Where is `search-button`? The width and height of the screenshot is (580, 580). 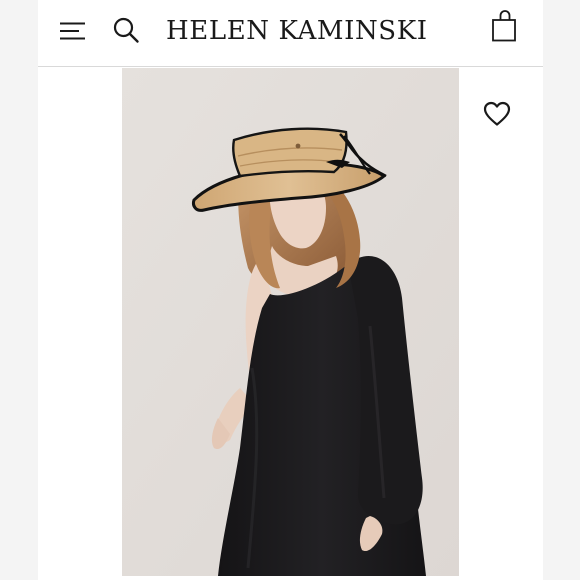 search-button is located at coordinates (126, 30).